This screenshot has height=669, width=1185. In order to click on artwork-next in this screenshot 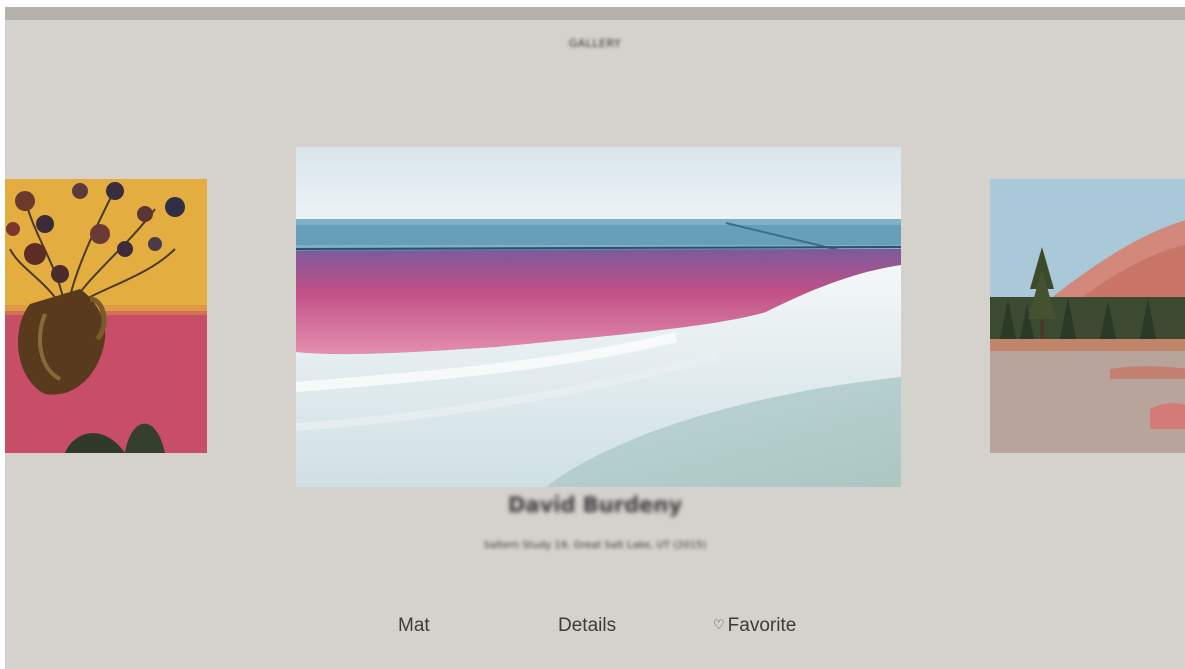, I will do `click(1087, 316)`.